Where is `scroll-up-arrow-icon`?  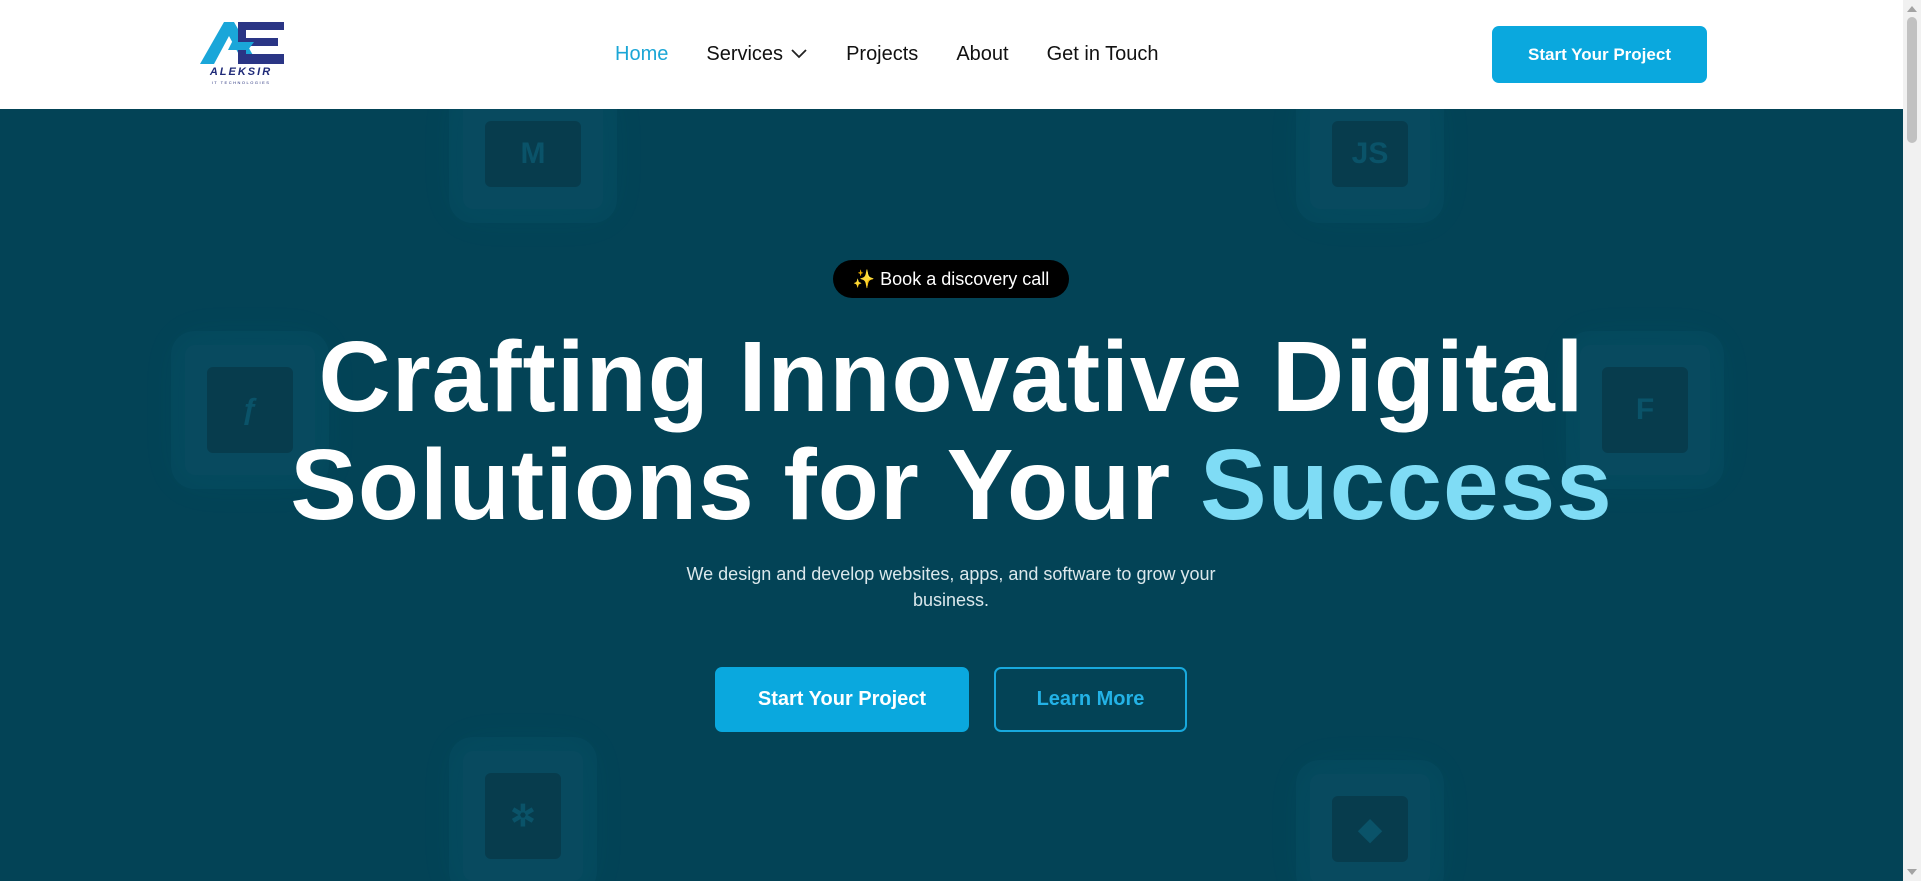 scroll-up-arrow-icon is located at coordinates (1912, 9).